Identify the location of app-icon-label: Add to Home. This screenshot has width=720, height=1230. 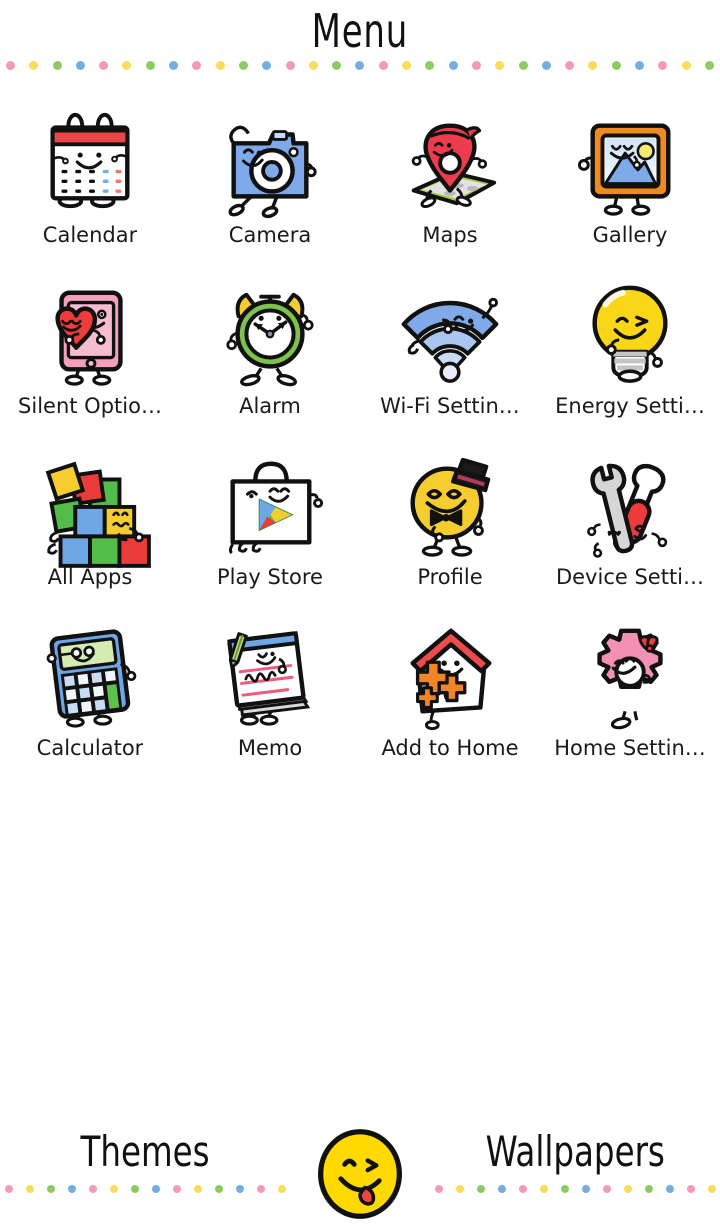
(450, 748).